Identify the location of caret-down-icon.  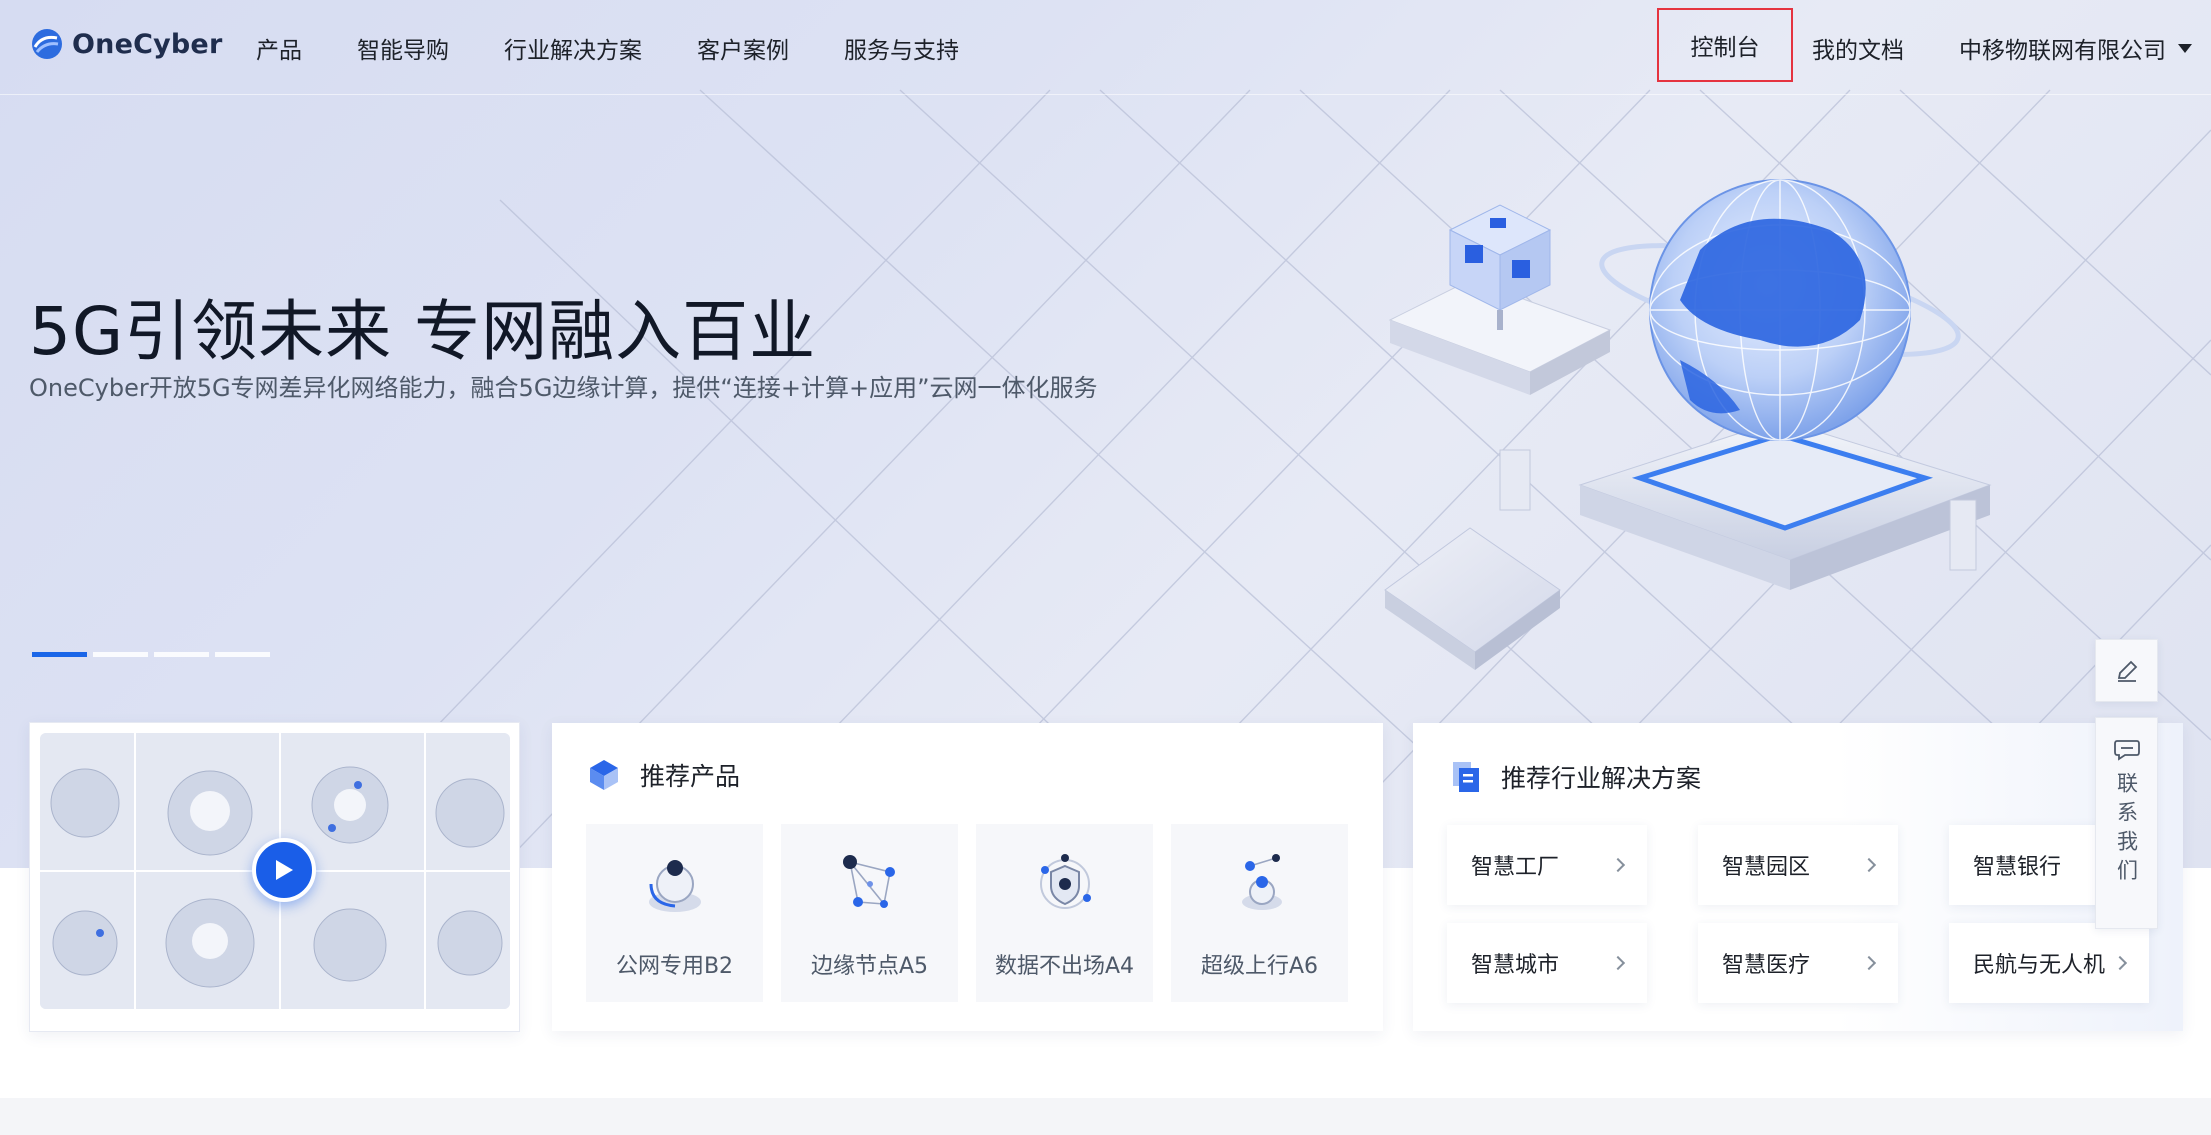
(2185, 48).